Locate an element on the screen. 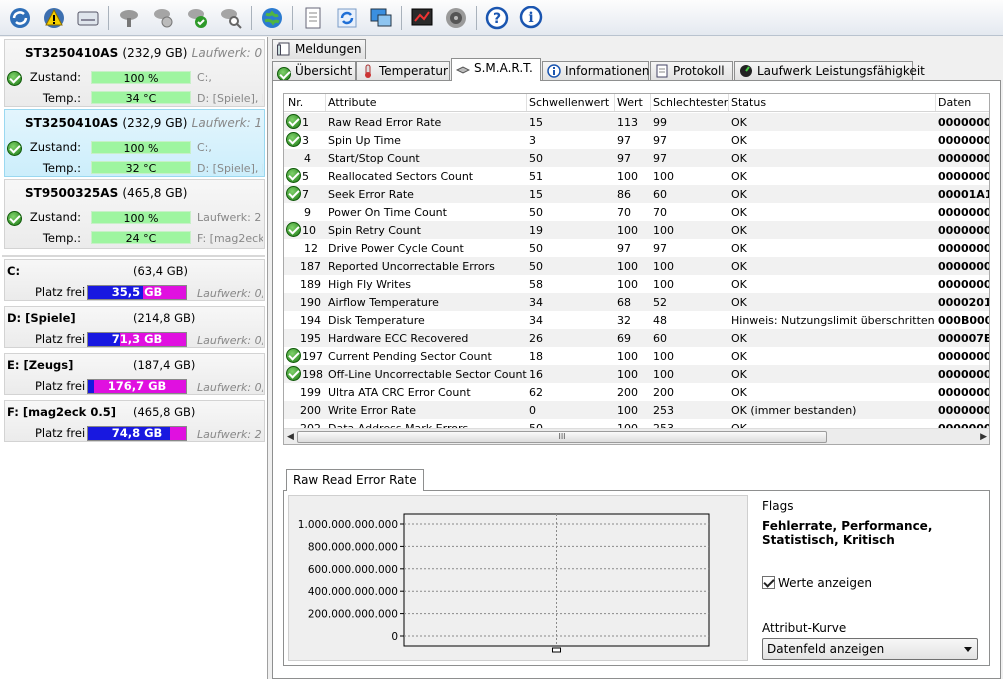 The image size is (1003, 679). table-row: 1 Raw Read Error Rate 15 113 99 OK 000000000 is located at coordinates (636, 122).